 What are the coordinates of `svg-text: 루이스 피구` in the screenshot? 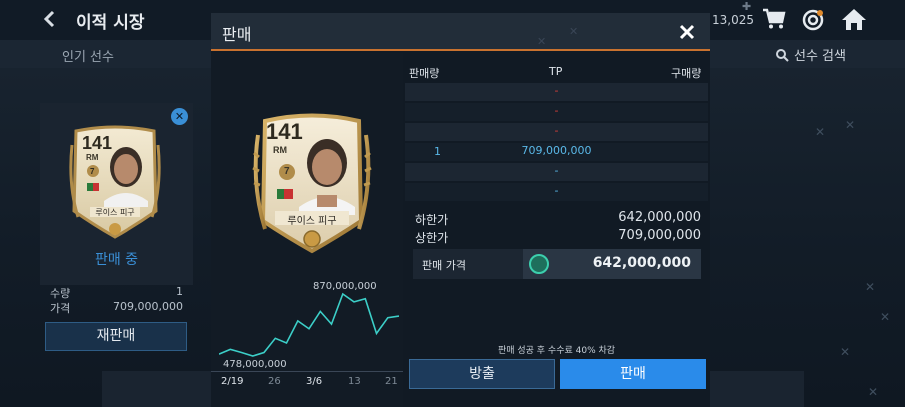 It's located at (114, 212).